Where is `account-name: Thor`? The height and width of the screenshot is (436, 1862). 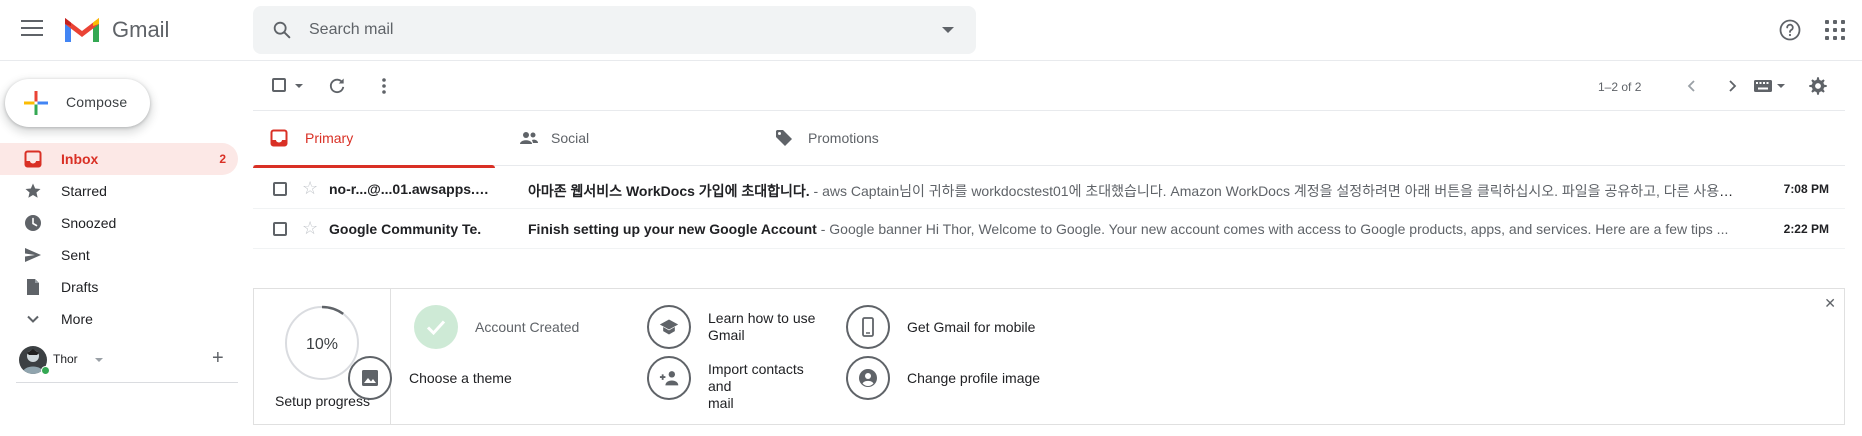
account-name: Thor is located at coordinates (65, 359).